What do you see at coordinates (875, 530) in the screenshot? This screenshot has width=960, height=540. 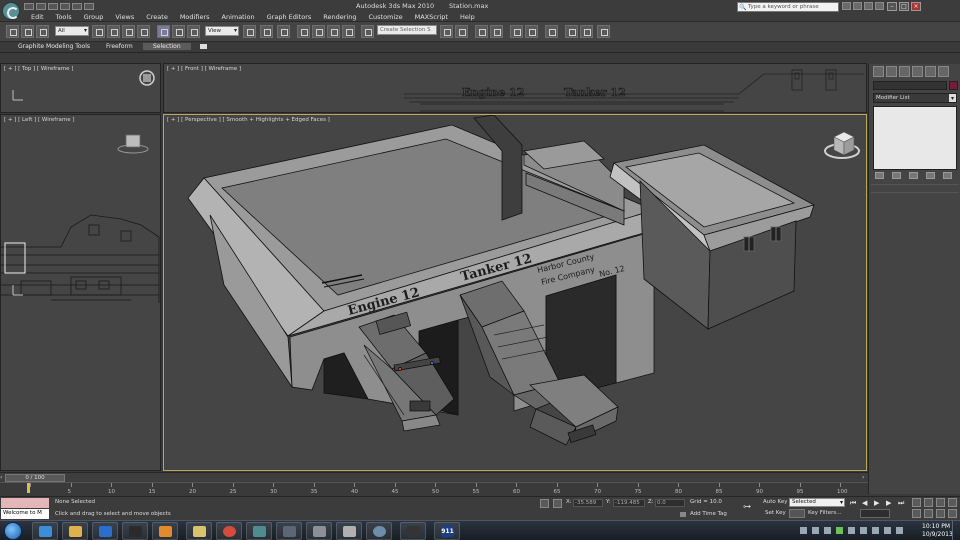 I see `network-icon` at bounding box center [875, 530].